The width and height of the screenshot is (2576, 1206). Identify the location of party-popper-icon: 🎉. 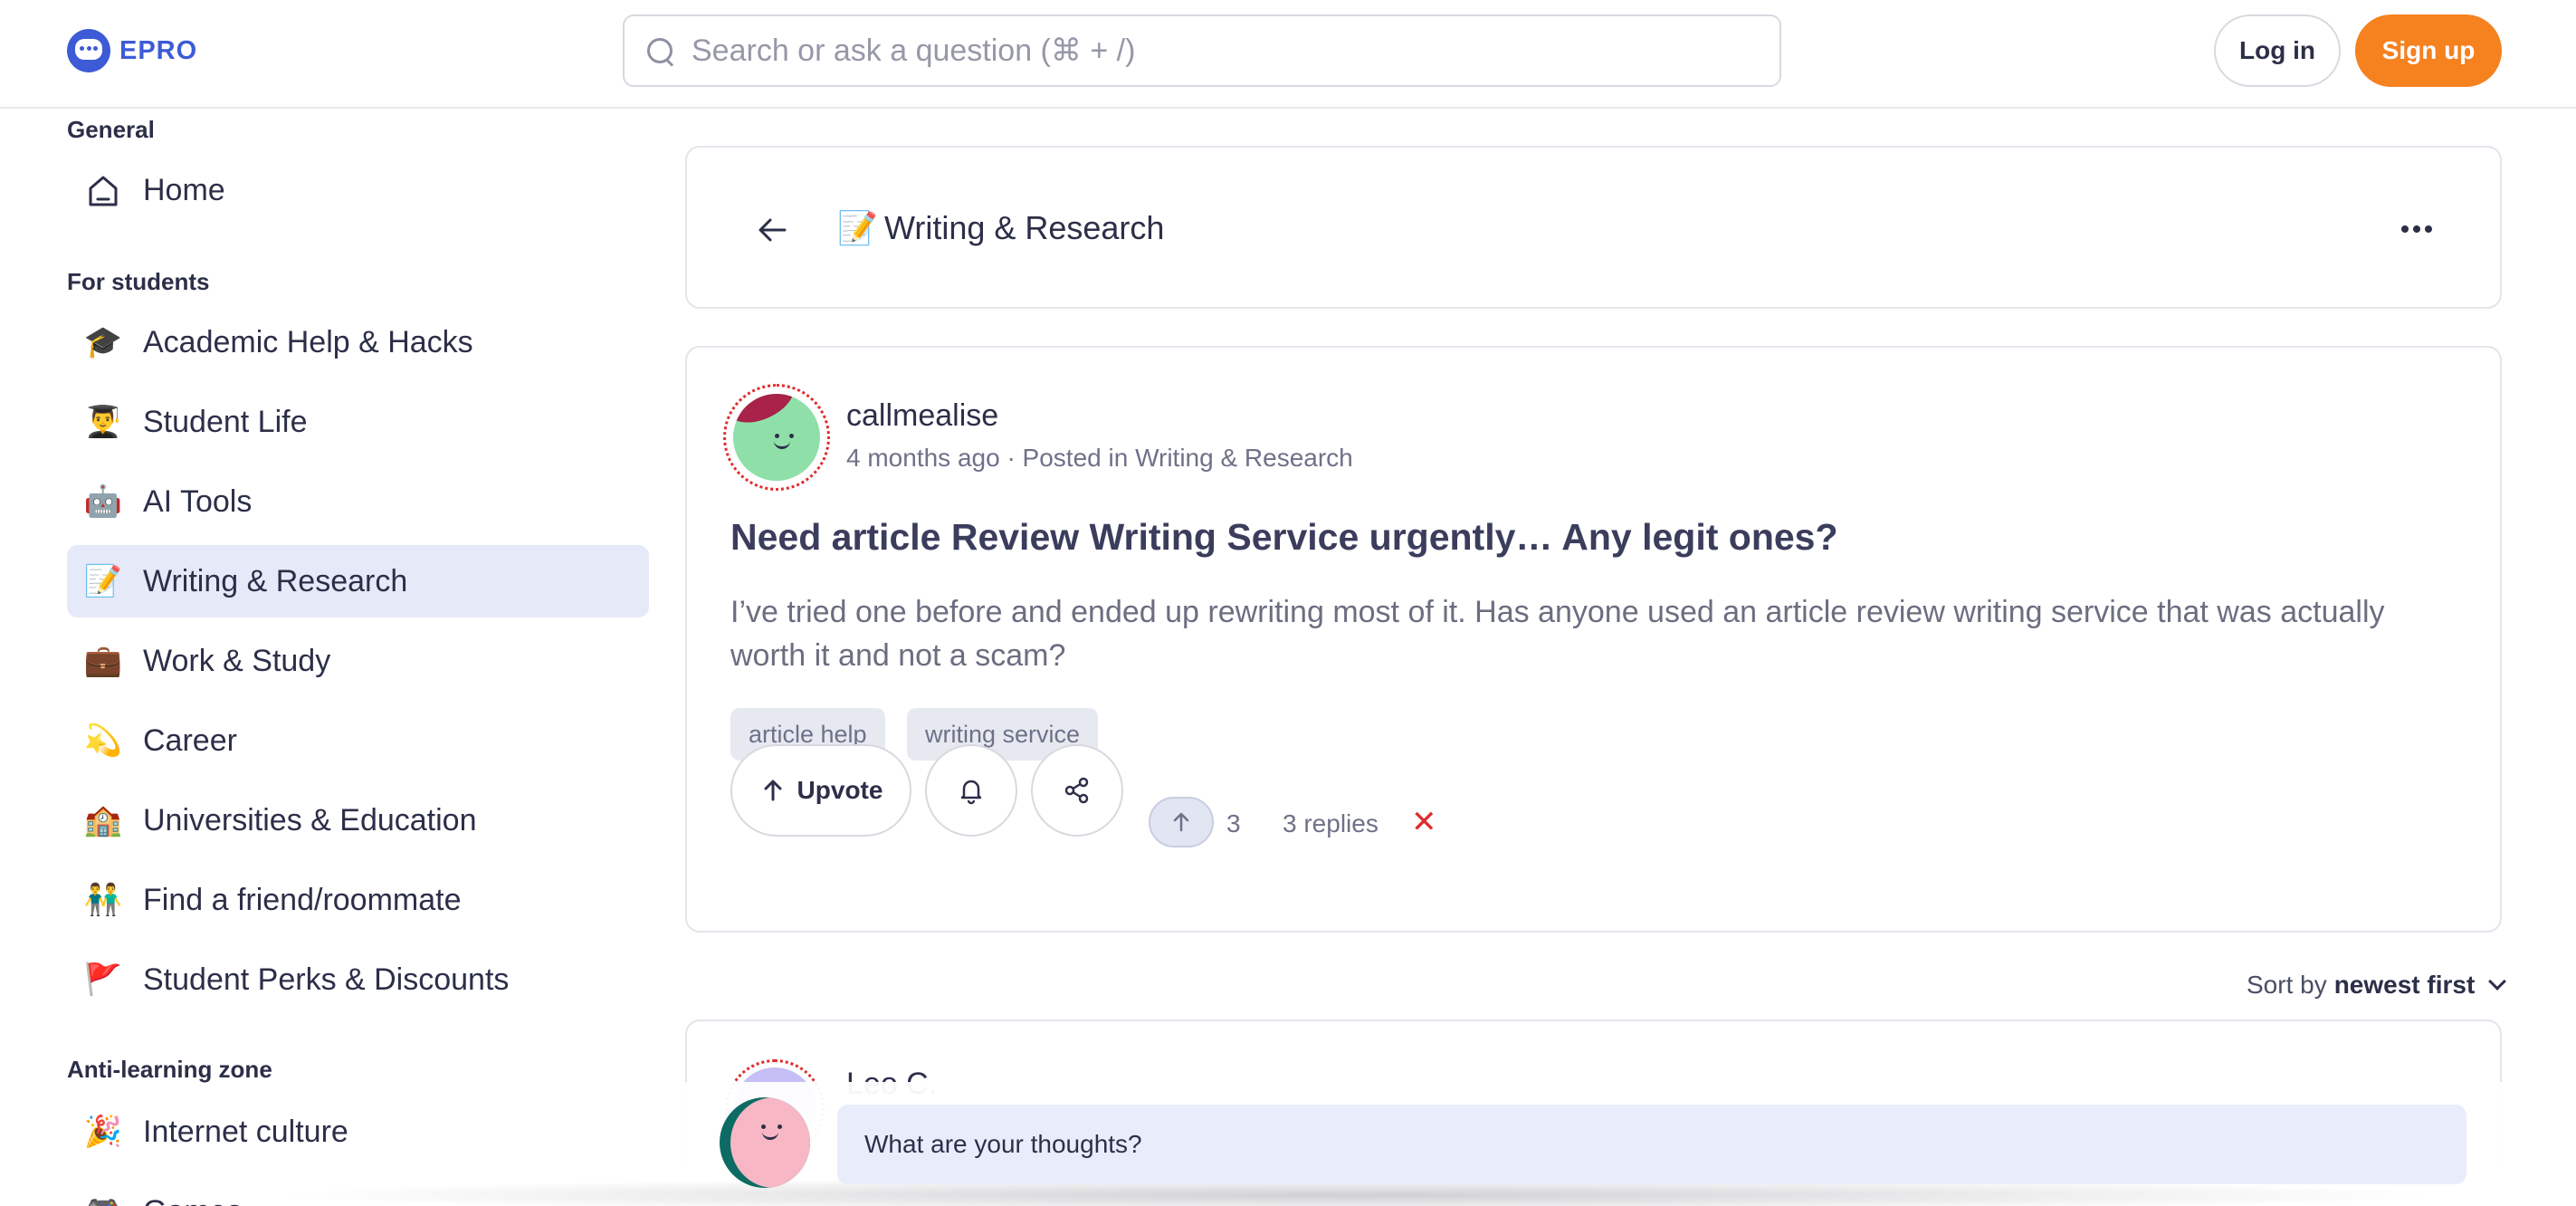
(103, 1132).